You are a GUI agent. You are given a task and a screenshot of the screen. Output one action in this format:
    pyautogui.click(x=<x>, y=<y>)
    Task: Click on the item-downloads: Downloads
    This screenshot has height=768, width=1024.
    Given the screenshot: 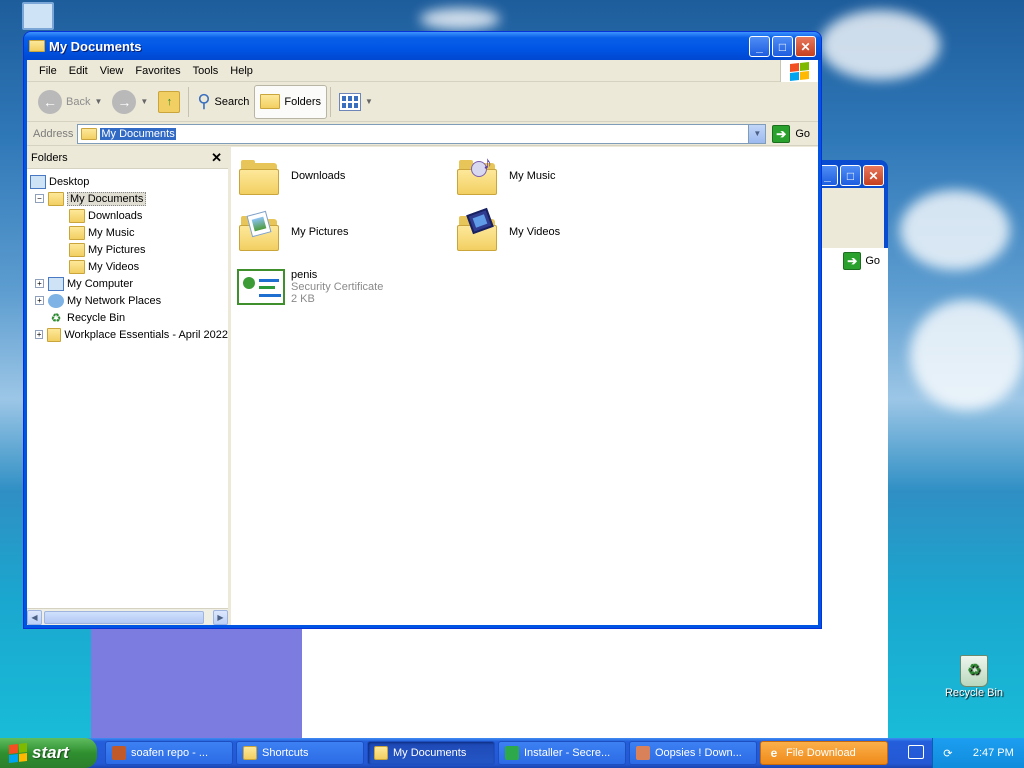 What is the action you would take?
    pyautogui.click(x=292, y=177)
    